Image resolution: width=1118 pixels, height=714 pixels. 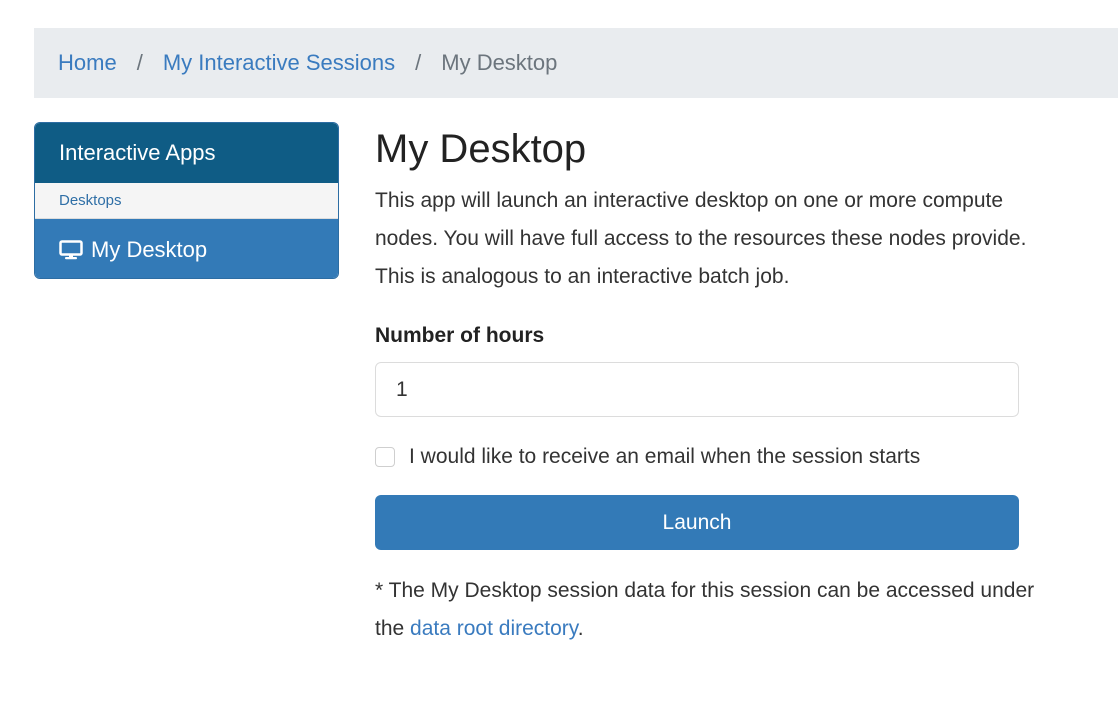 I want to click on note-suffix: ., so click(x=580, y=628).